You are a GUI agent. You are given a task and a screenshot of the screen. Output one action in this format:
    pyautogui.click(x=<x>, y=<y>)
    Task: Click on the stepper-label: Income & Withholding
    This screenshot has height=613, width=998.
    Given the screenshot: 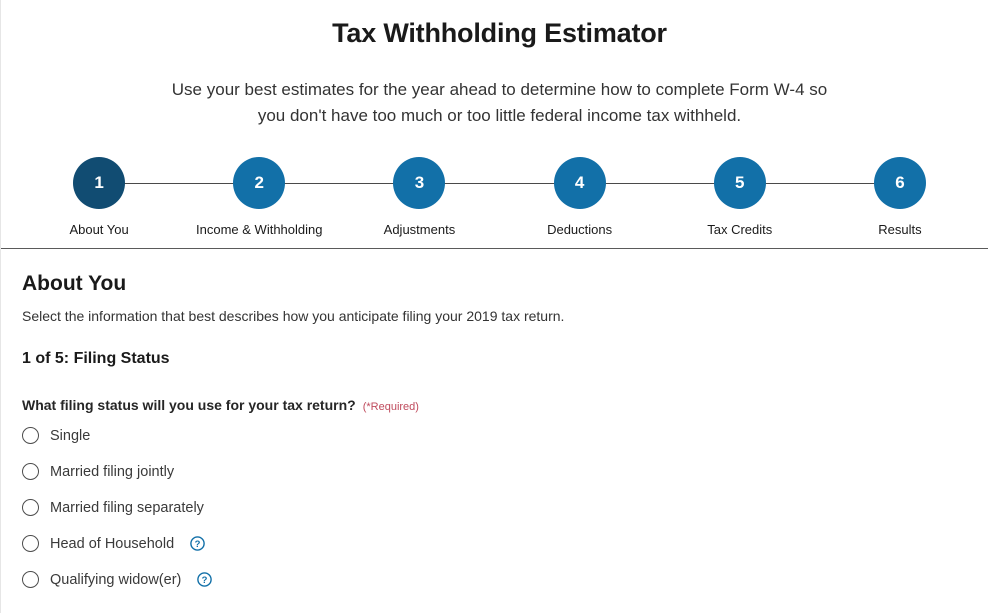 What is the action you would take?
    pyautogui.click(x=259, y=230)
    